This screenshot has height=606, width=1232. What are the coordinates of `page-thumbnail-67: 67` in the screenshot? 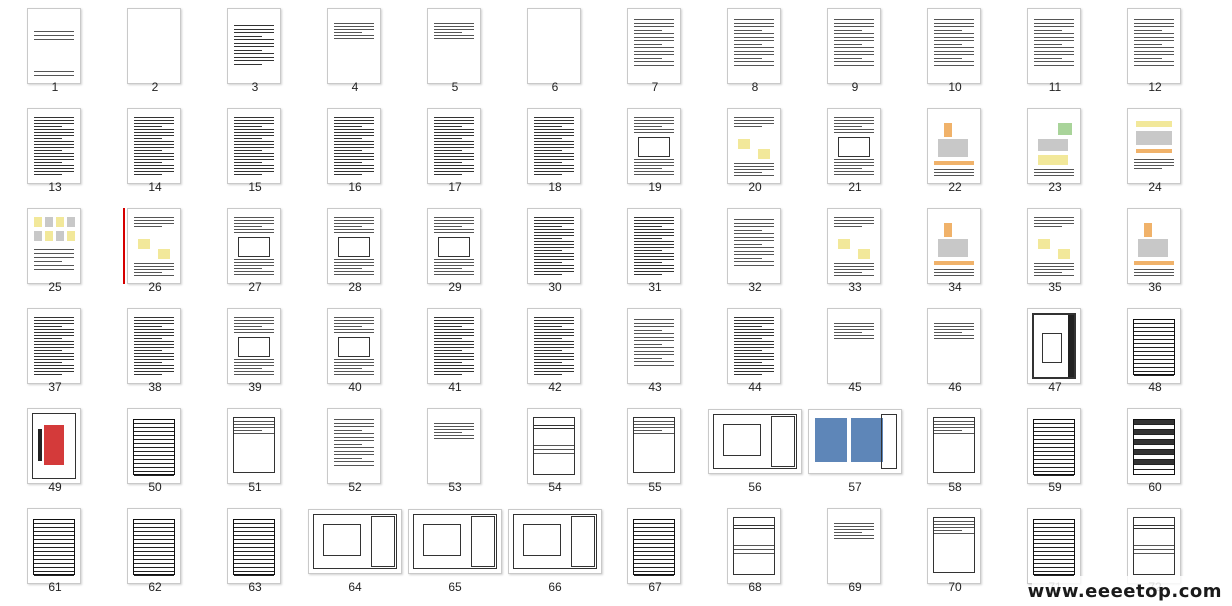 It's located at (655, 550).